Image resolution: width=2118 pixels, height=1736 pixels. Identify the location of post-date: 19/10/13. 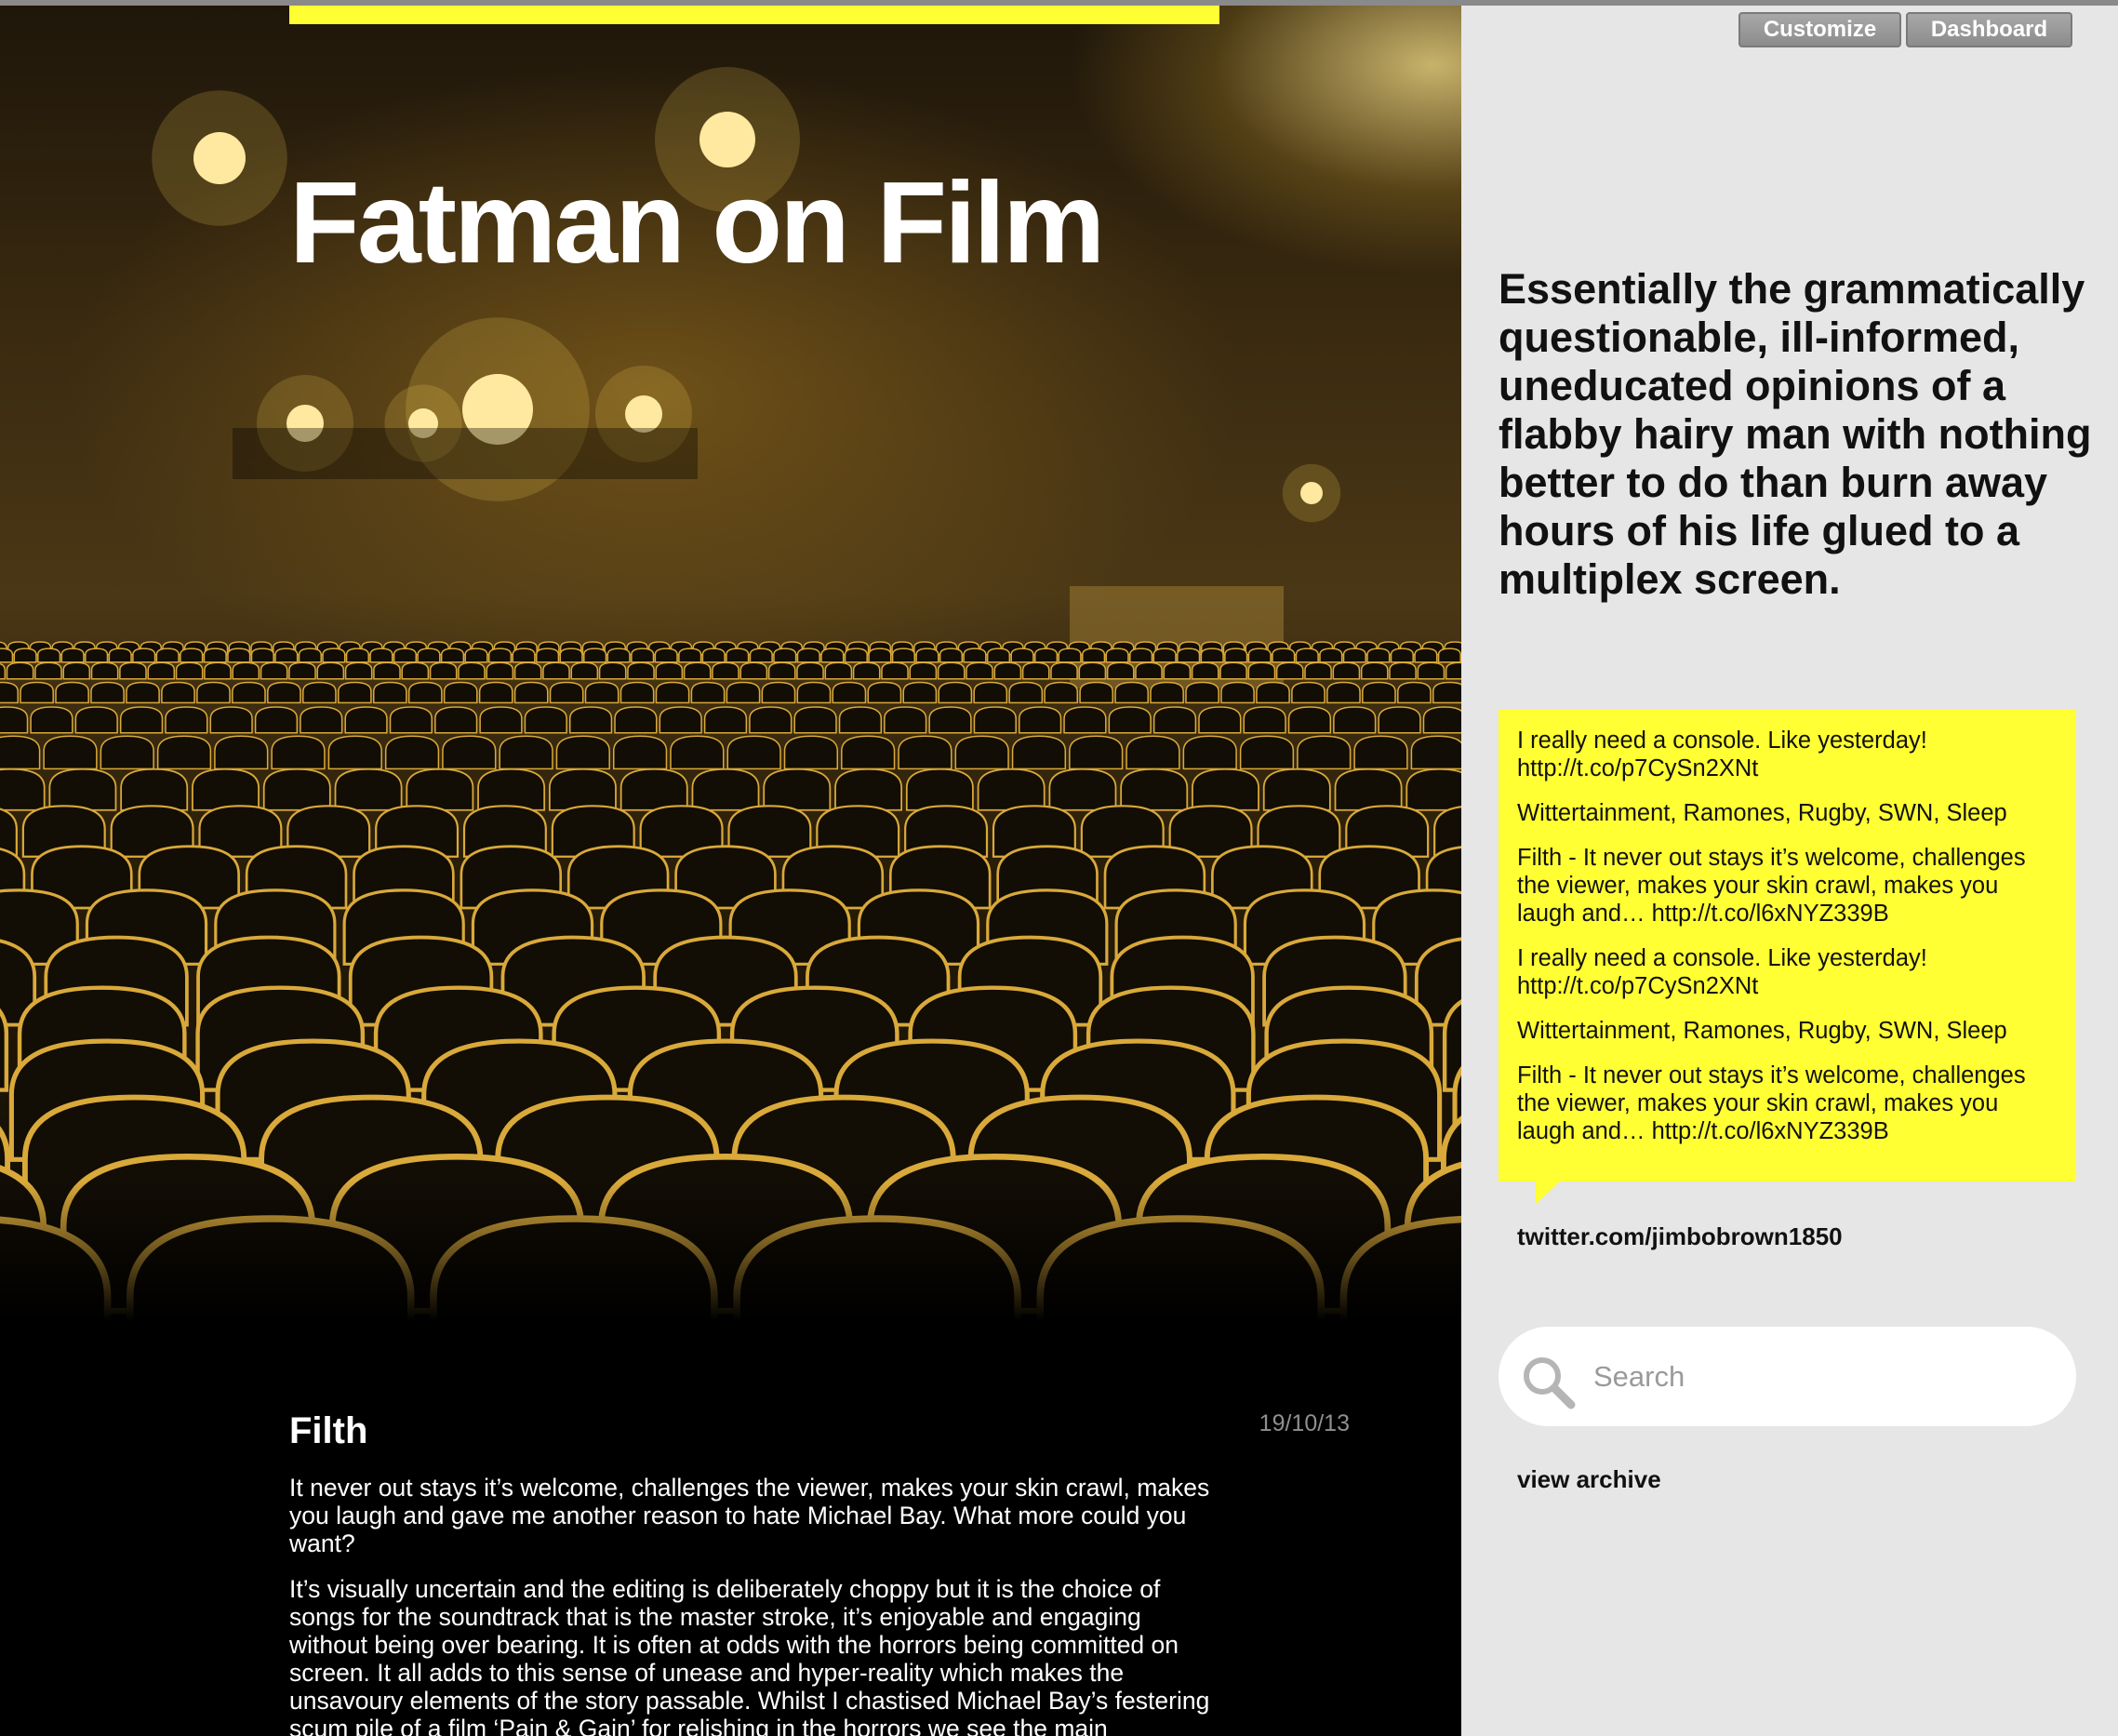
(1304, 1423).